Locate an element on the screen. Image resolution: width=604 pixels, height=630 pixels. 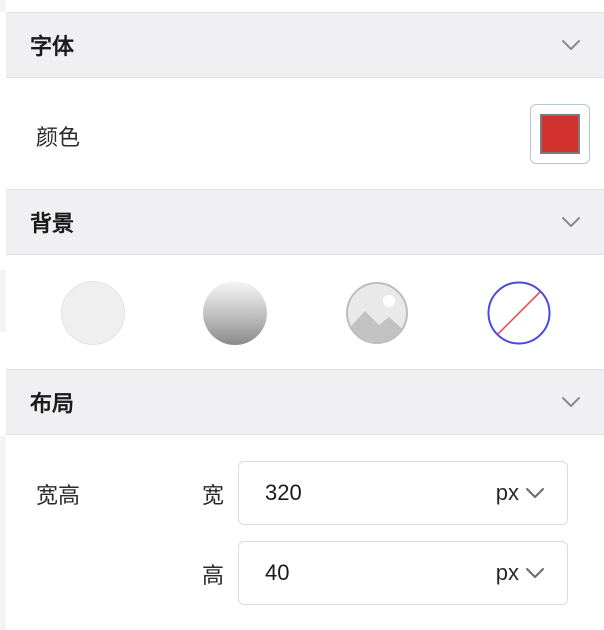
height-field: 40 px is located at coordinates (403, 573).